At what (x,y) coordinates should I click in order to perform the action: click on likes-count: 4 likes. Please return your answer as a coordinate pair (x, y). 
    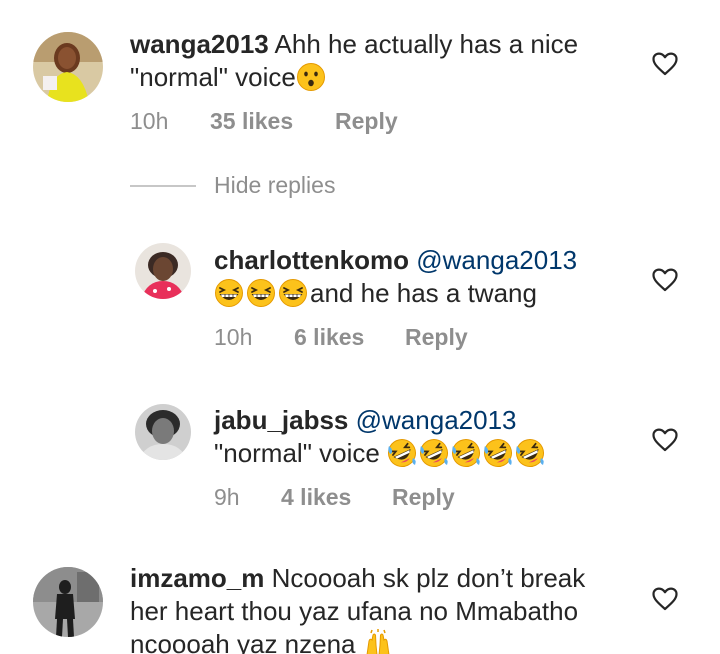
    Looking at the image, I should click on (336, 497).